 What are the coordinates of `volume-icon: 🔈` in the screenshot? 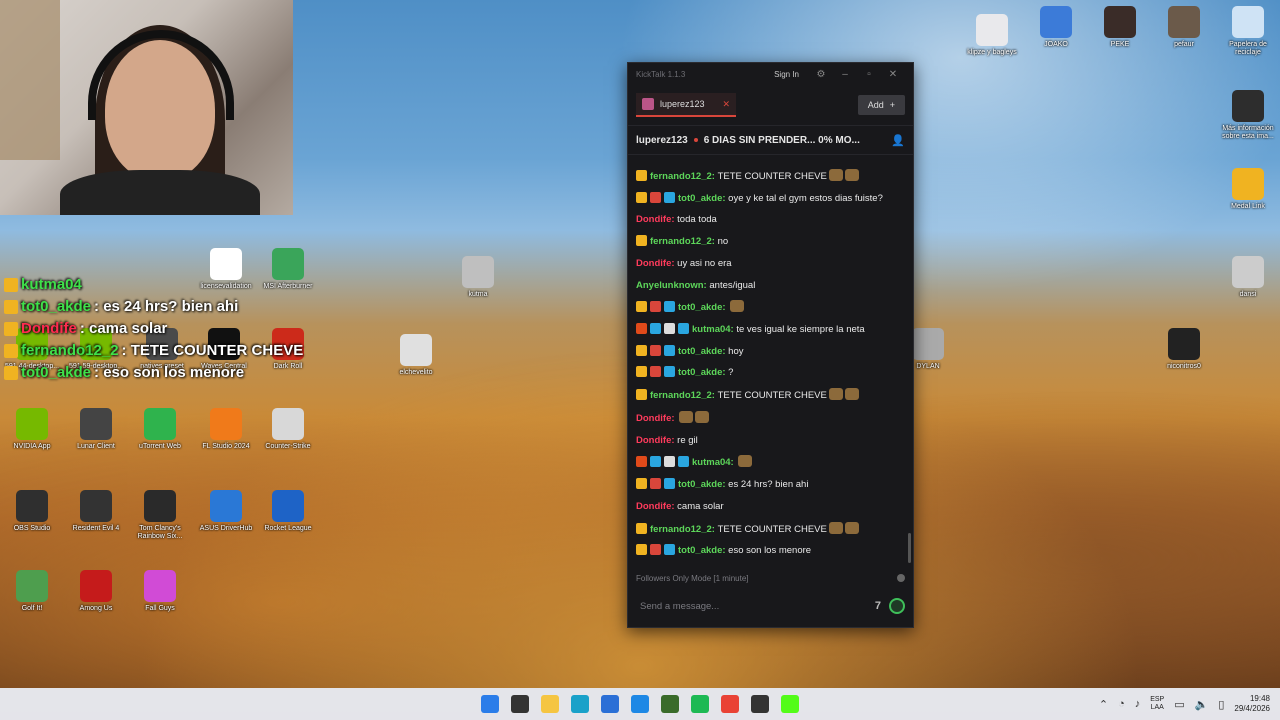 It's located at (1202, 704).